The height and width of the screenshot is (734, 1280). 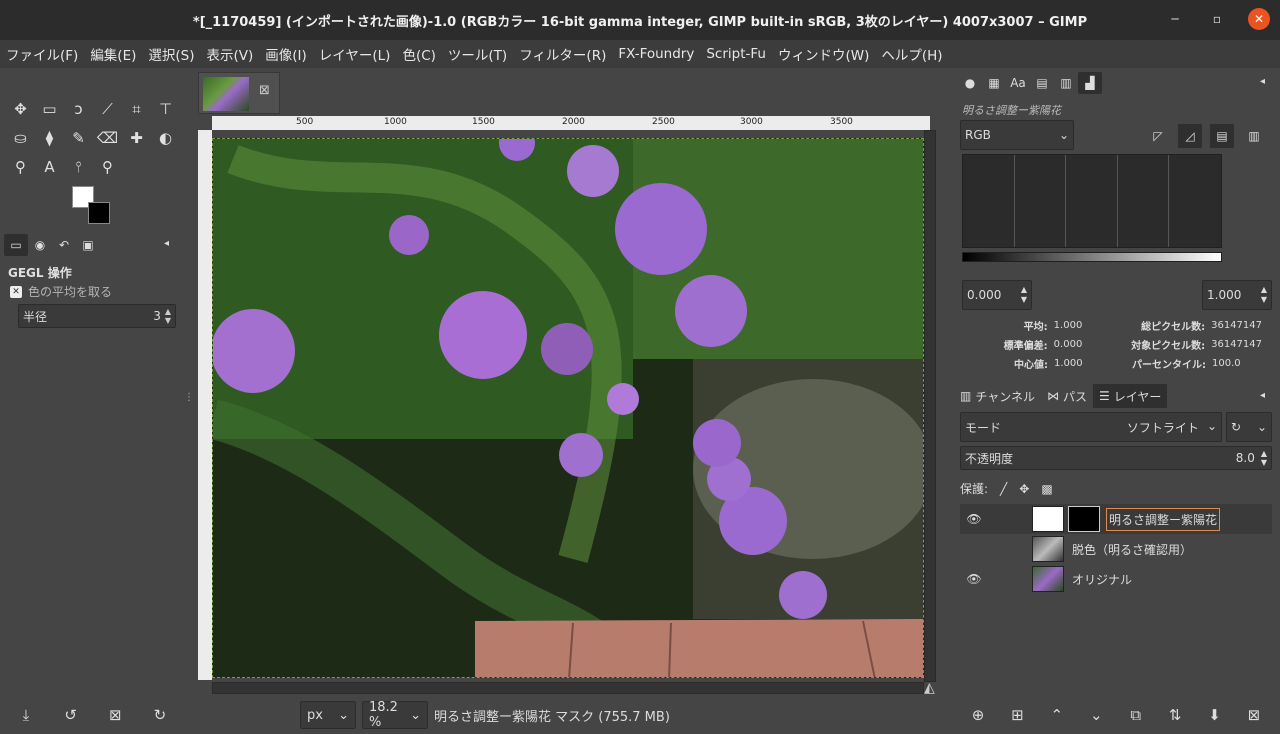 What do you see at coordinates (483, 122) in the screenshot?
I see `ruler-tick: 1500` at bounding box center [483, 122].